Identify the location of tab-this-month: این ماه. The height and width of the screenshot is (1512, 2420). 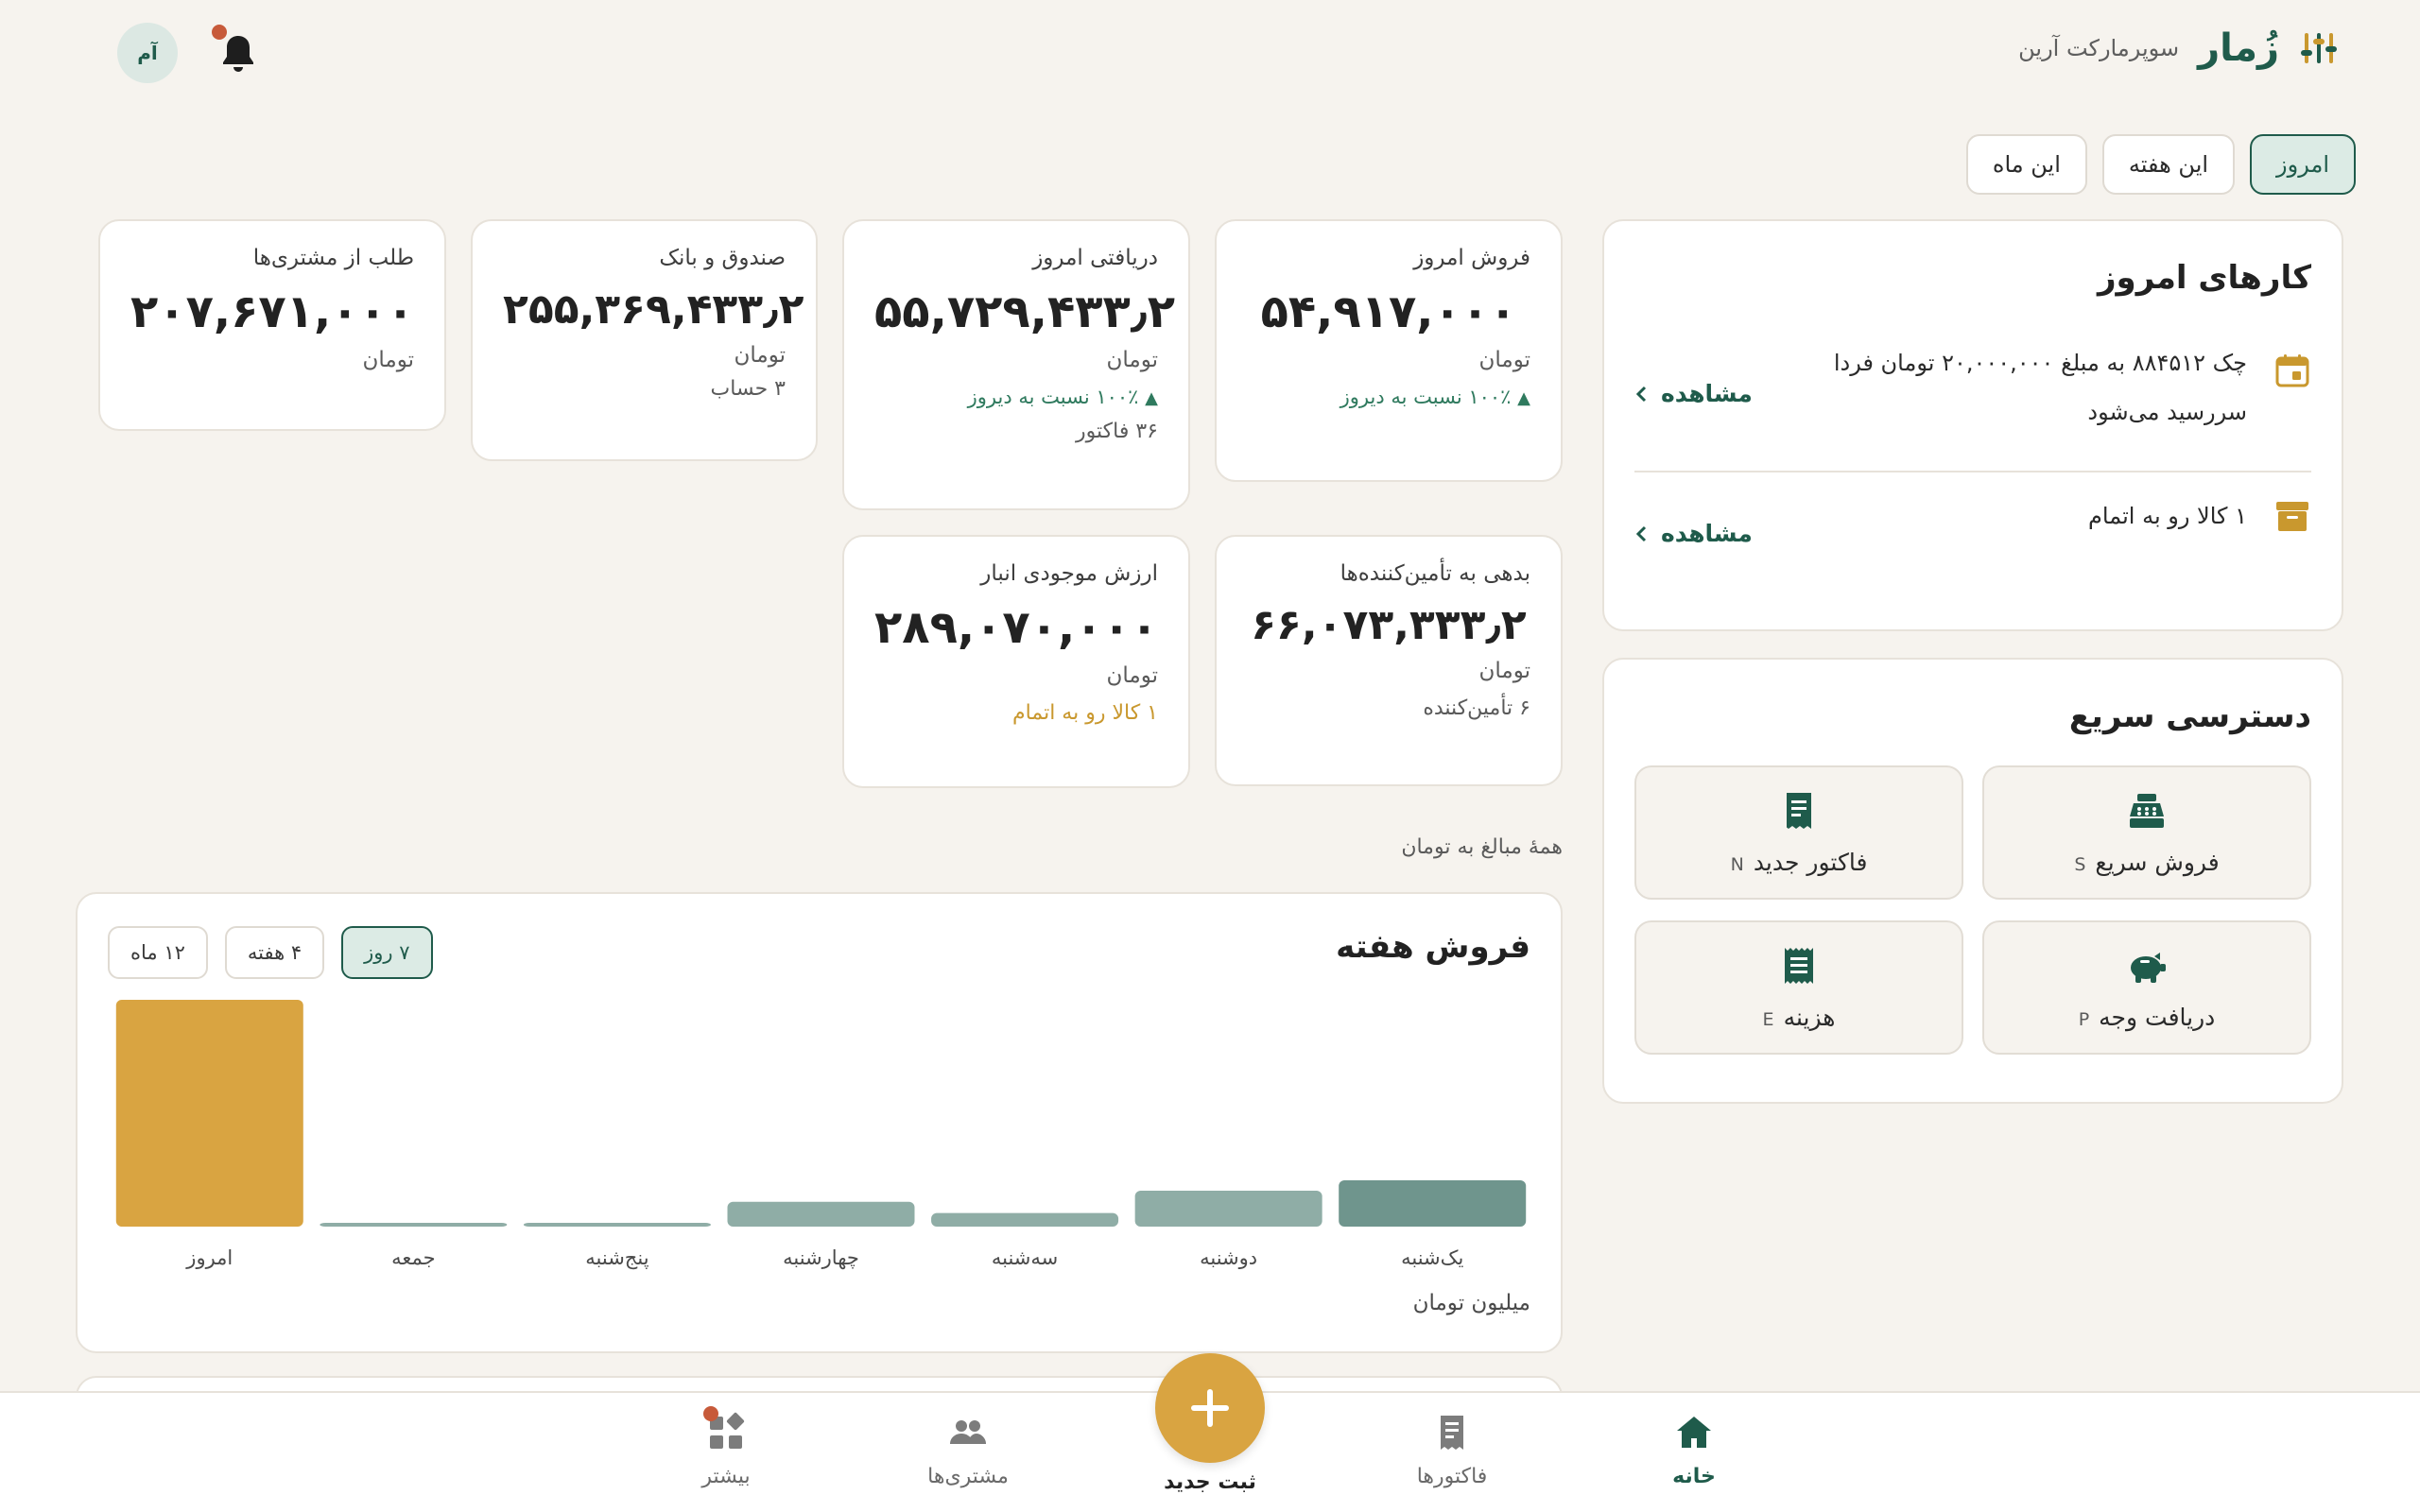
(2026, 164).